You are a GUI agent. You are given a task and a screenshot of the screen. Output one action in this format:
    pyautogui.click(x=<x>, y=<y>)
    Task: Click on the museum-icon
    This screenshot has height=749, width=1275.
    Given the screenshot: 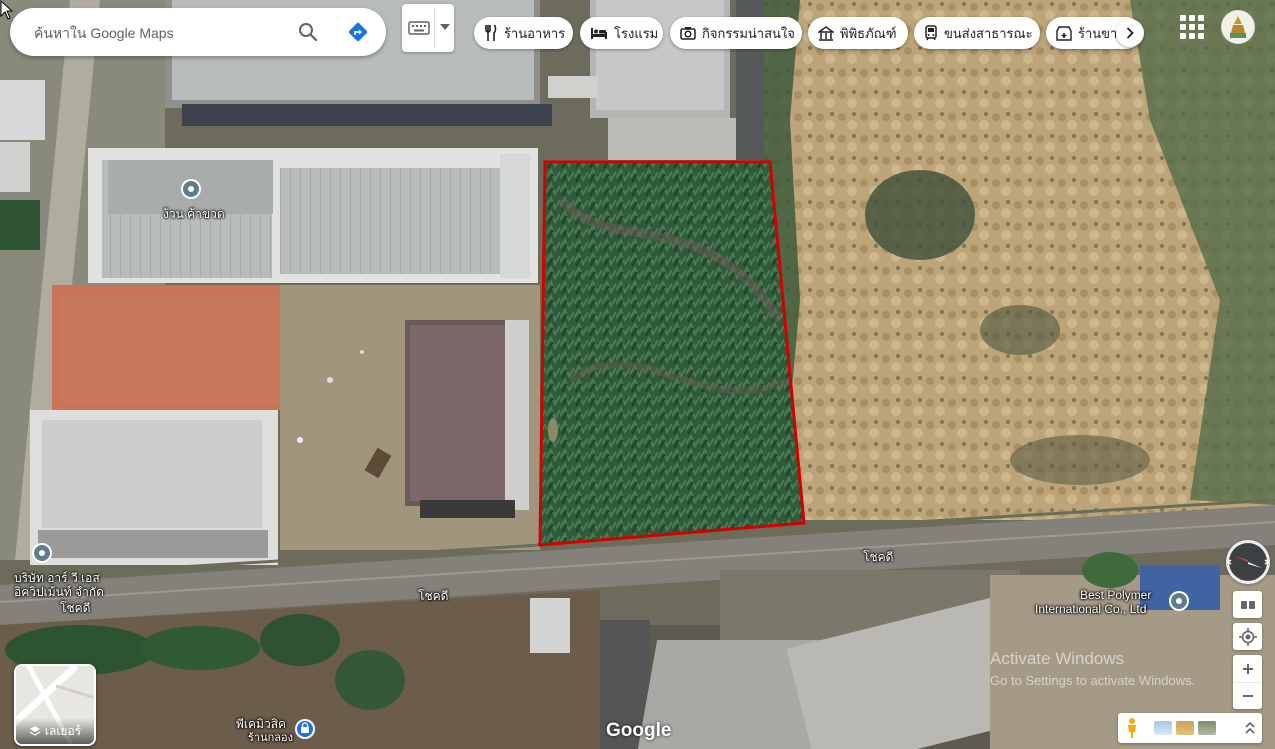 What is the action you would take?
    pyautogui.click(x=826, y=33)
    